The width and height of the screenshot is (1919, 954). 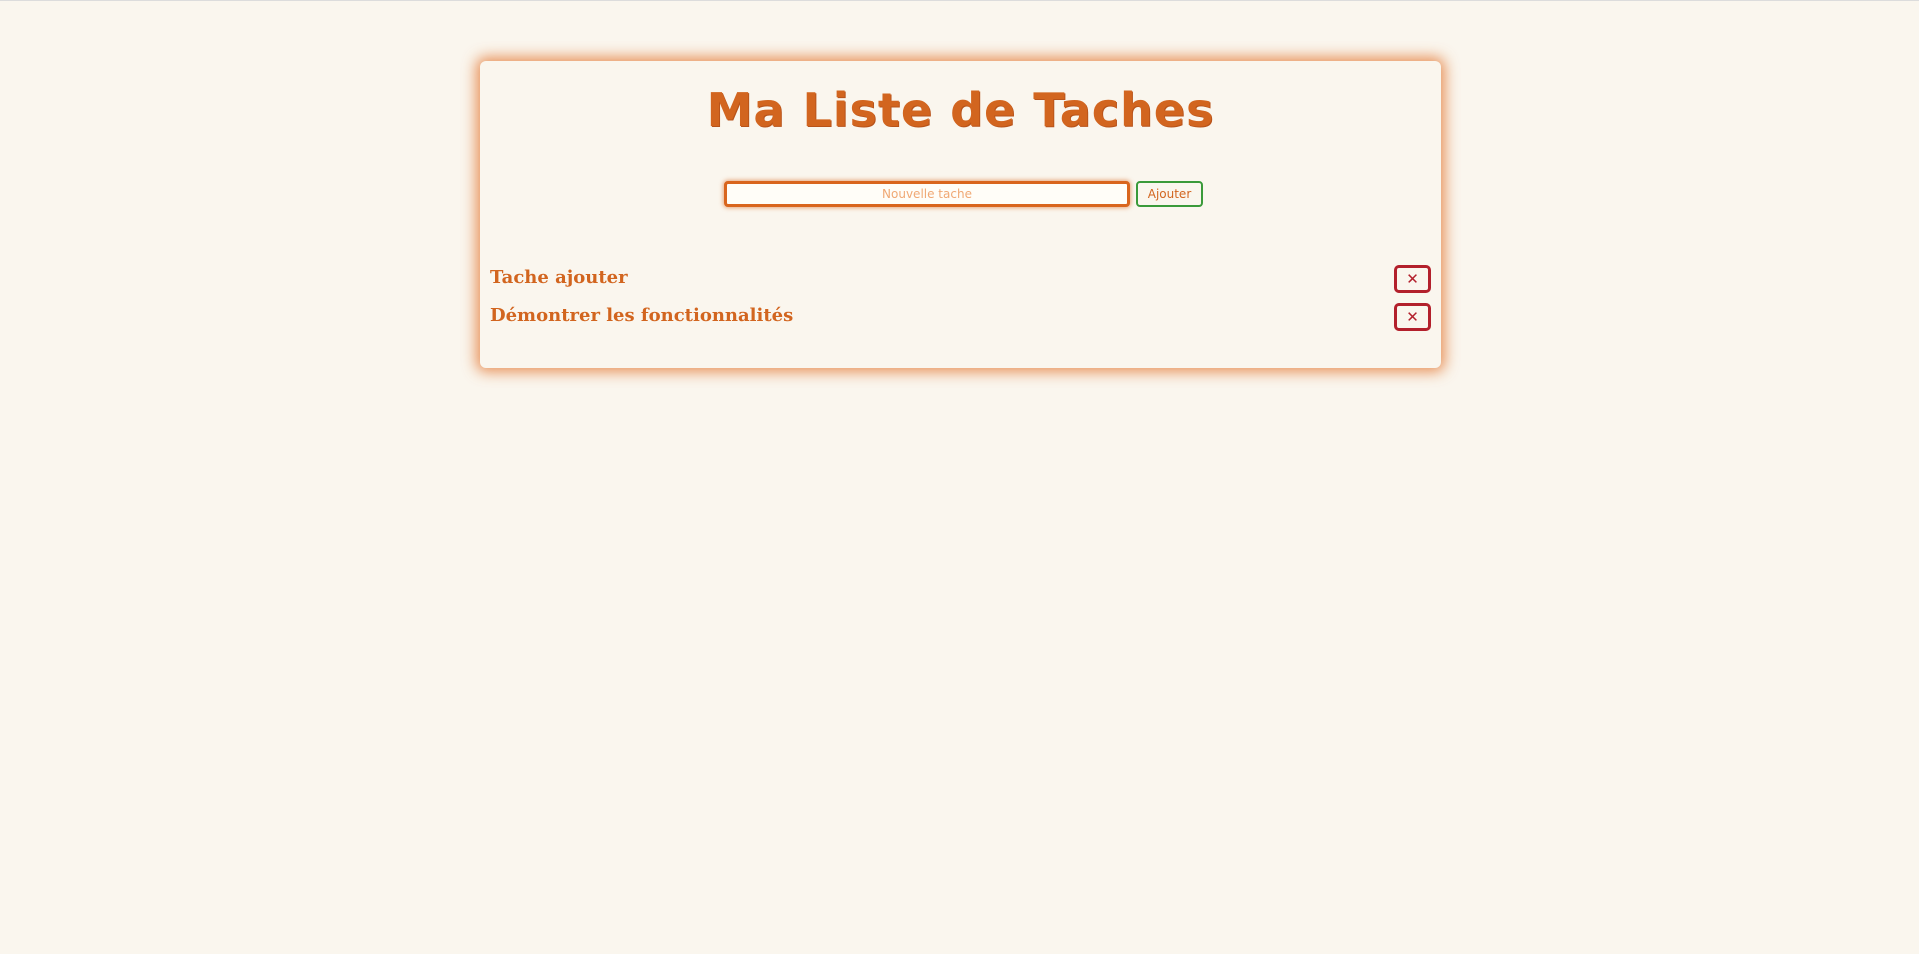 I want to click on add-task-form: Ajouter, so click(x=963, y=194).